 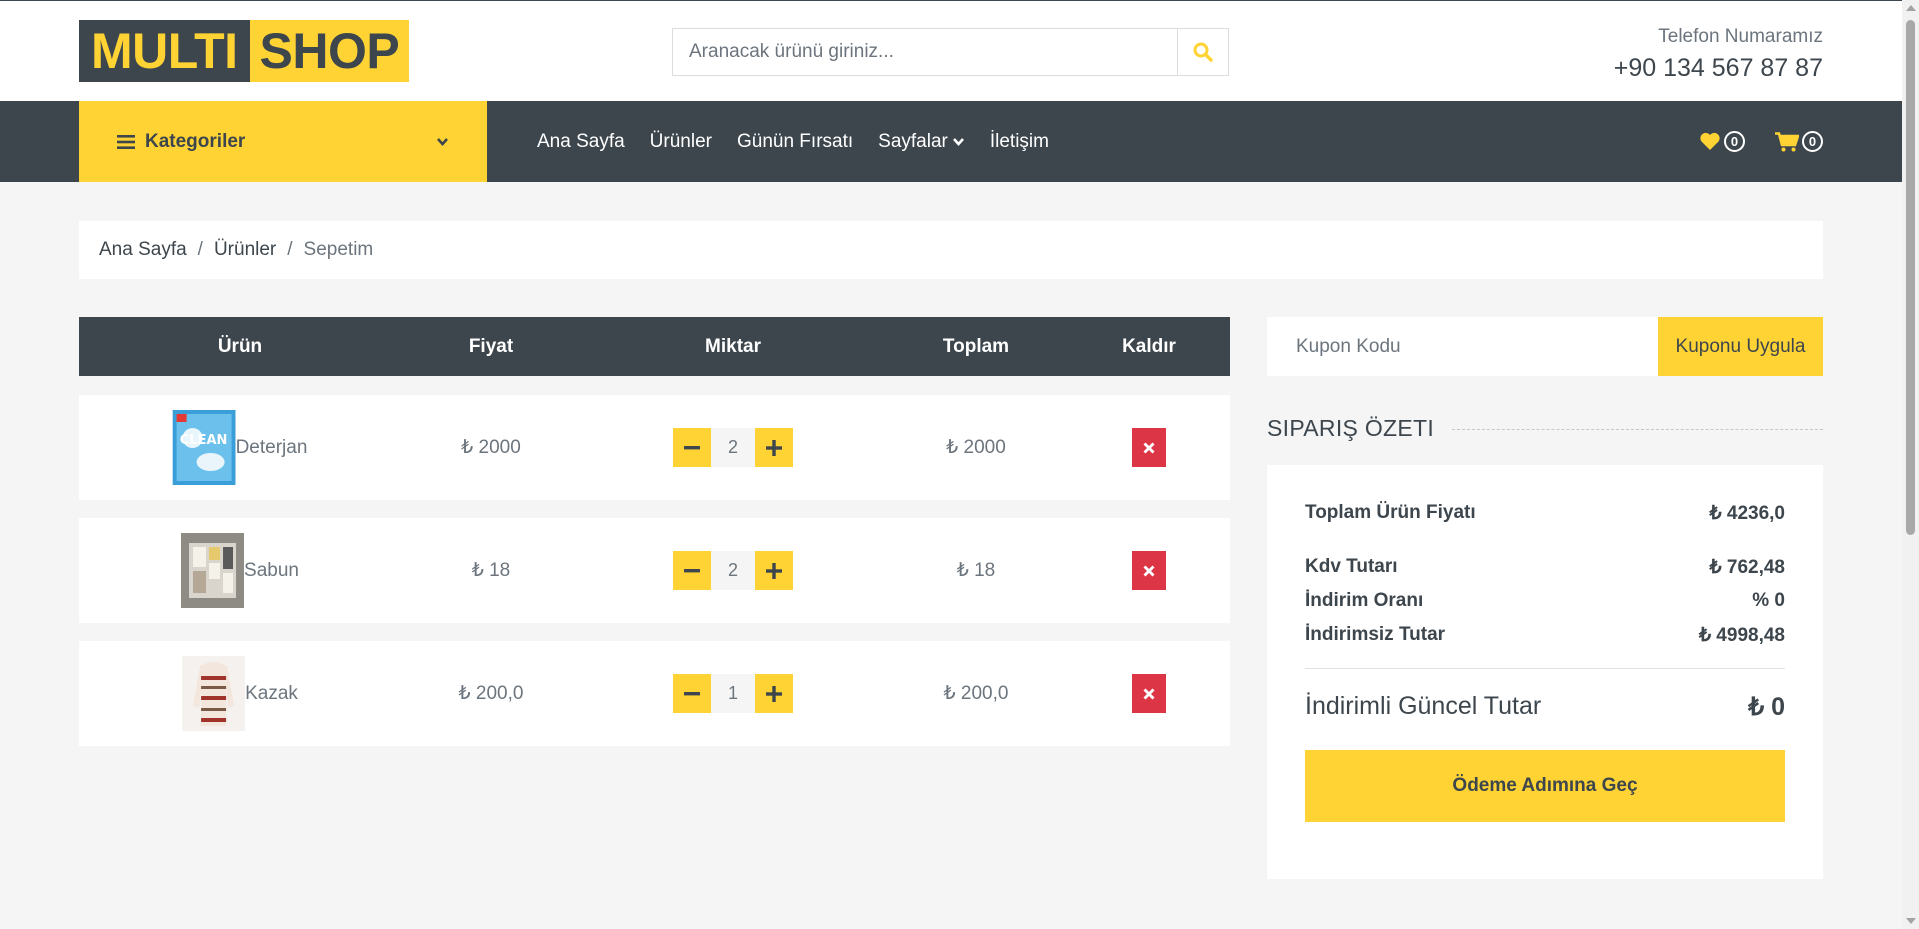 What do you see at coordinates (913, 141) in the screenshot?
I see `nav-link-pages-label: Sayfalar` at bounding box center [913, 141].